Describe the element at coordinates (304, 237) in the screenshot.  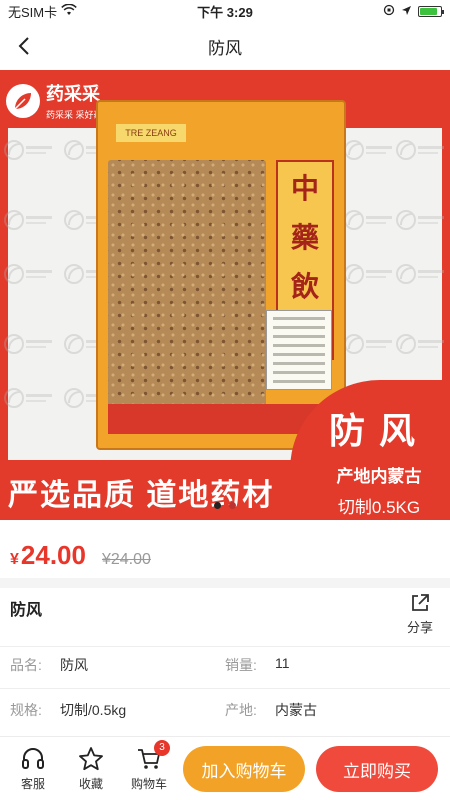
I see `package-char: 藥` at that location.